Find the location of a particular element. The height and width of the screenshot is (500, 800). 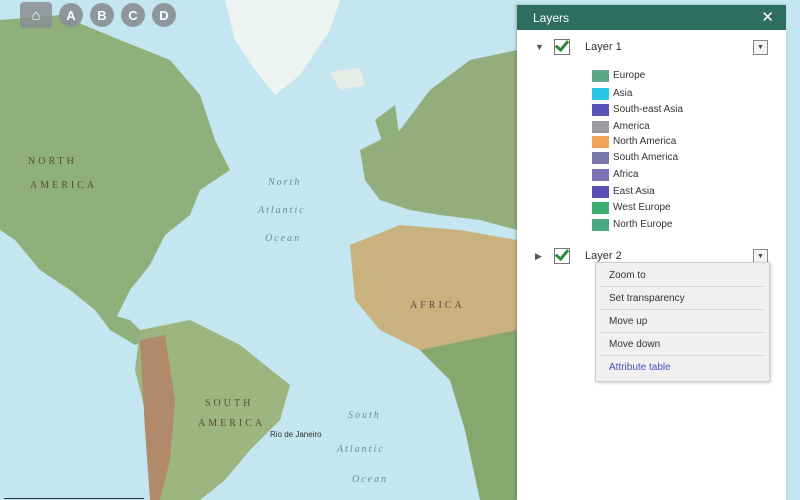

legend-item: East Asia is located at coordinates (623, 191).